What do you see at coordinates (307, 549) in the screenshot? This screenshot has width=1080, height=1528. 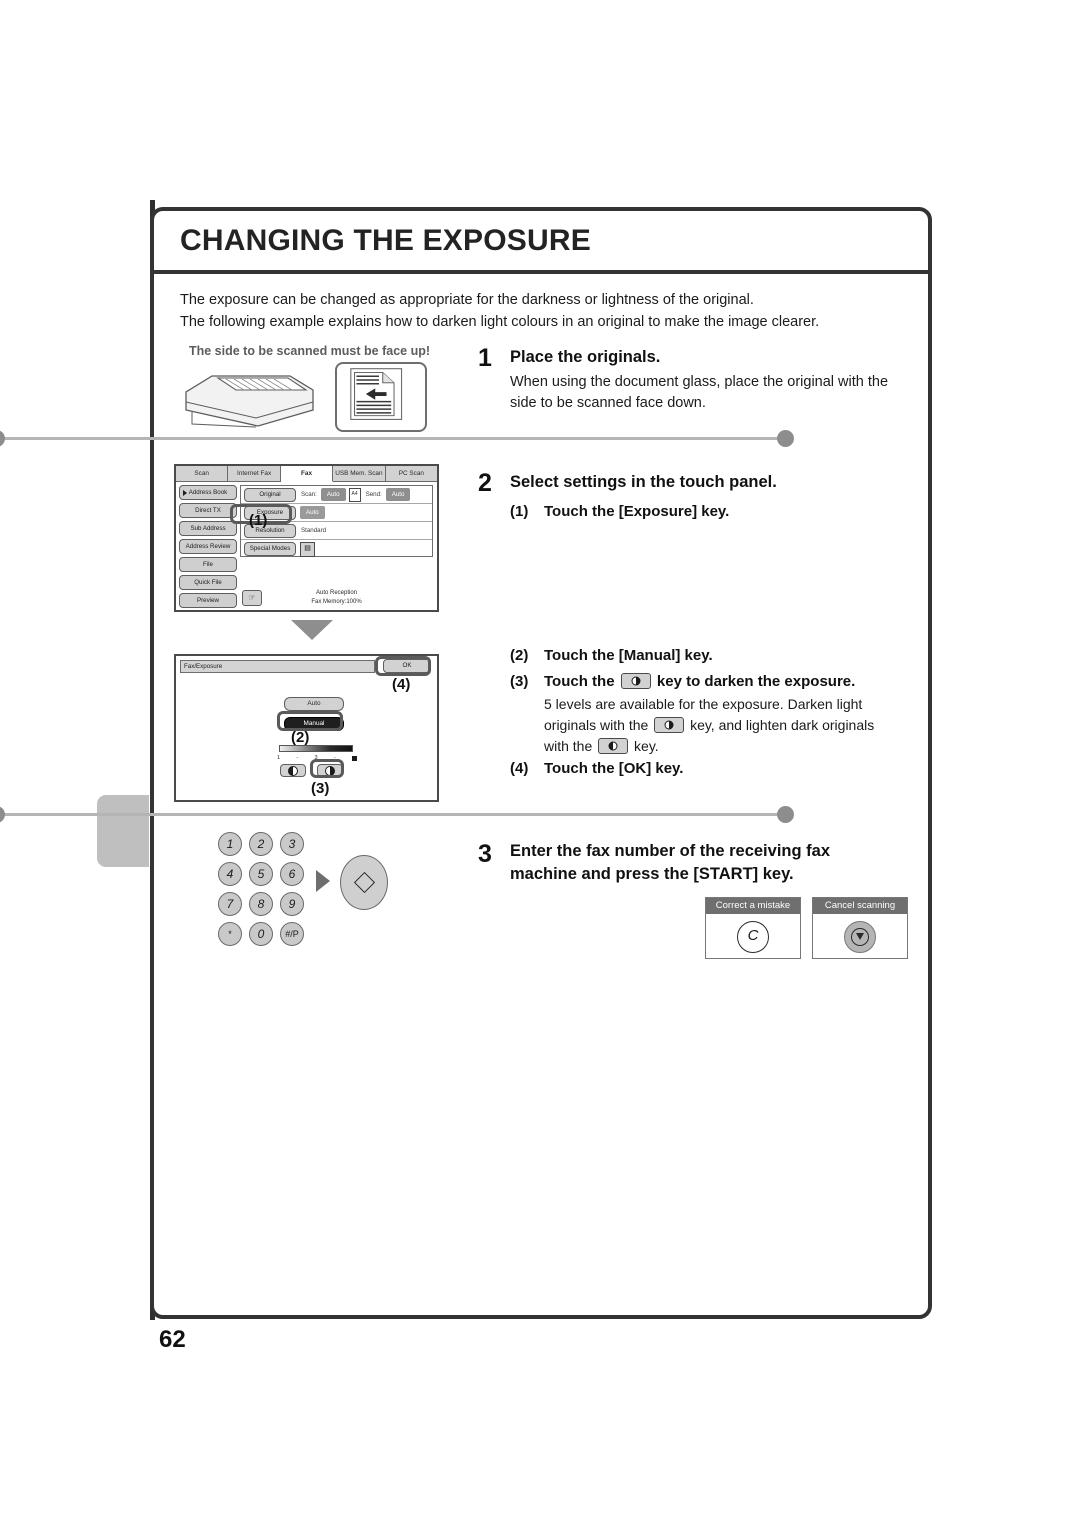 I see `document-file-icon: ▤` at bounding box center [307, 549].